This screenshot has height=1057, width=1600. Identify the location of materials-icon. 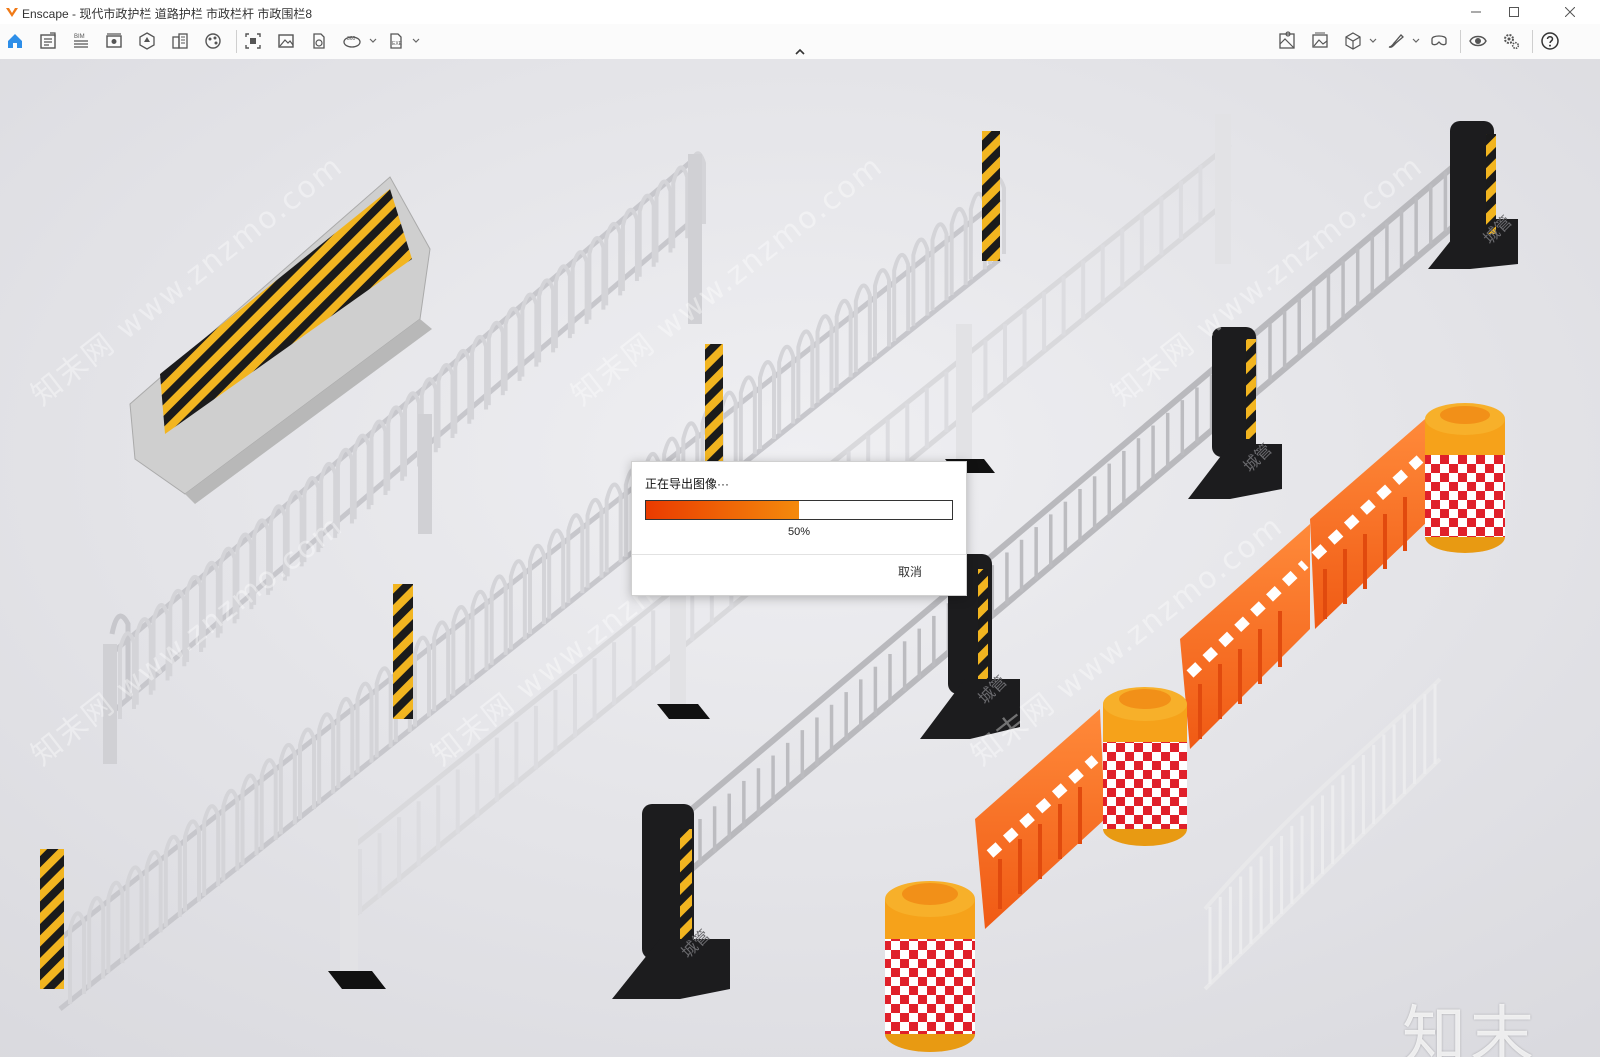
(213, 41).